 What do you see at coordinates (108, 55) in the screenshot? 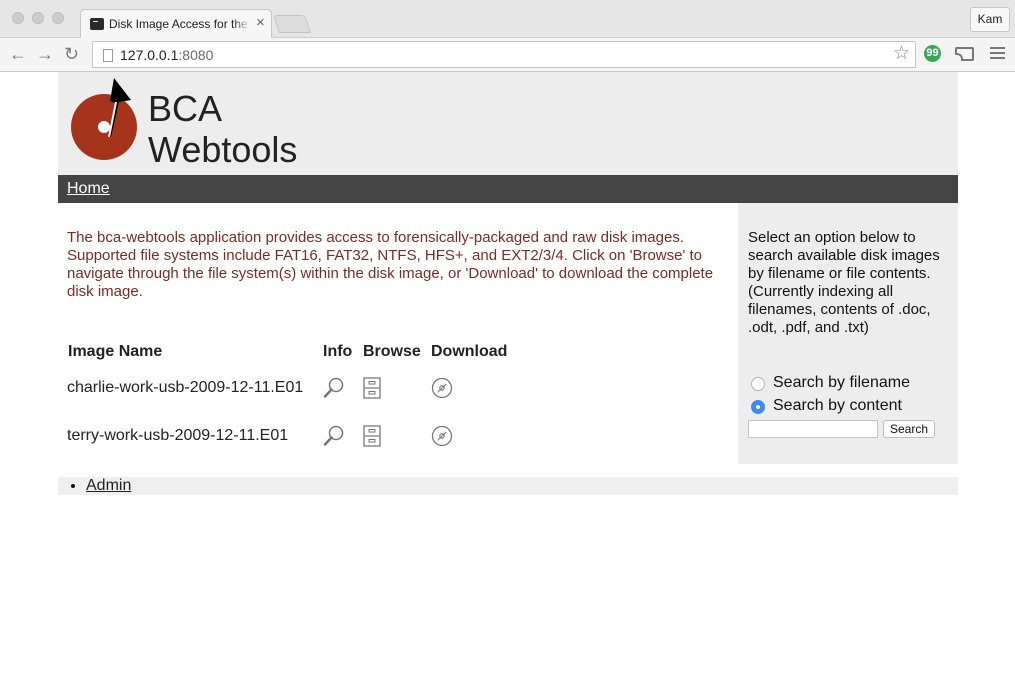
I see `page-icon` at bounding box center [108, 55].